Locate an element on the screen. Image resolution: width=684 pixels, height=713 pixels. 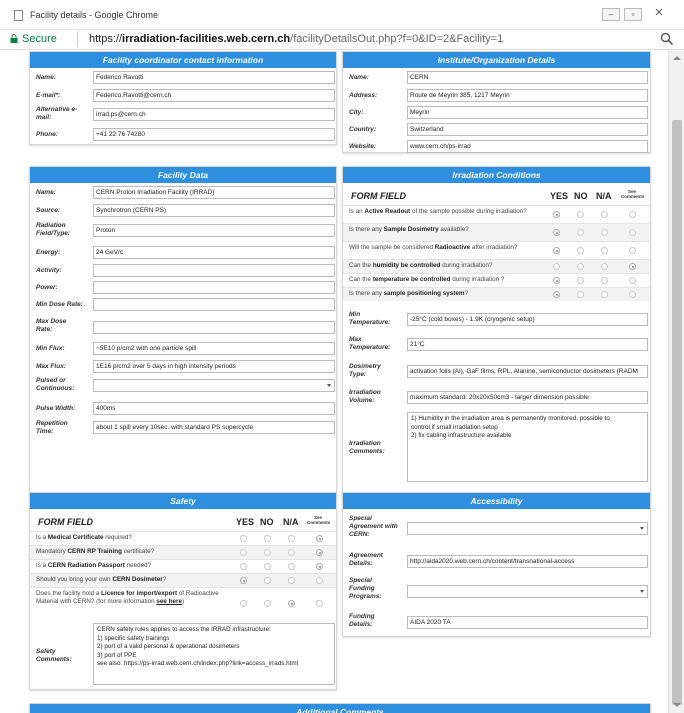
scroll-up-icon is located at coordinates (677, 58).